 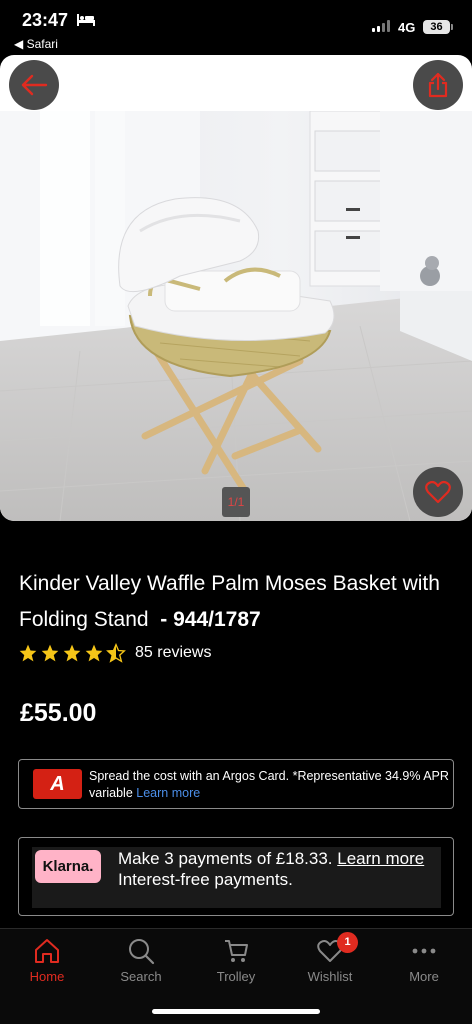 I want to click on trolley-icon, so click(x=236, y=951).